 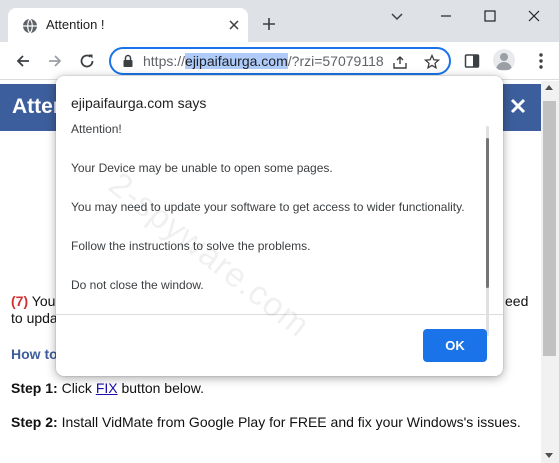 I want to click on fix-link: FIX, so click(x=107, y=388).